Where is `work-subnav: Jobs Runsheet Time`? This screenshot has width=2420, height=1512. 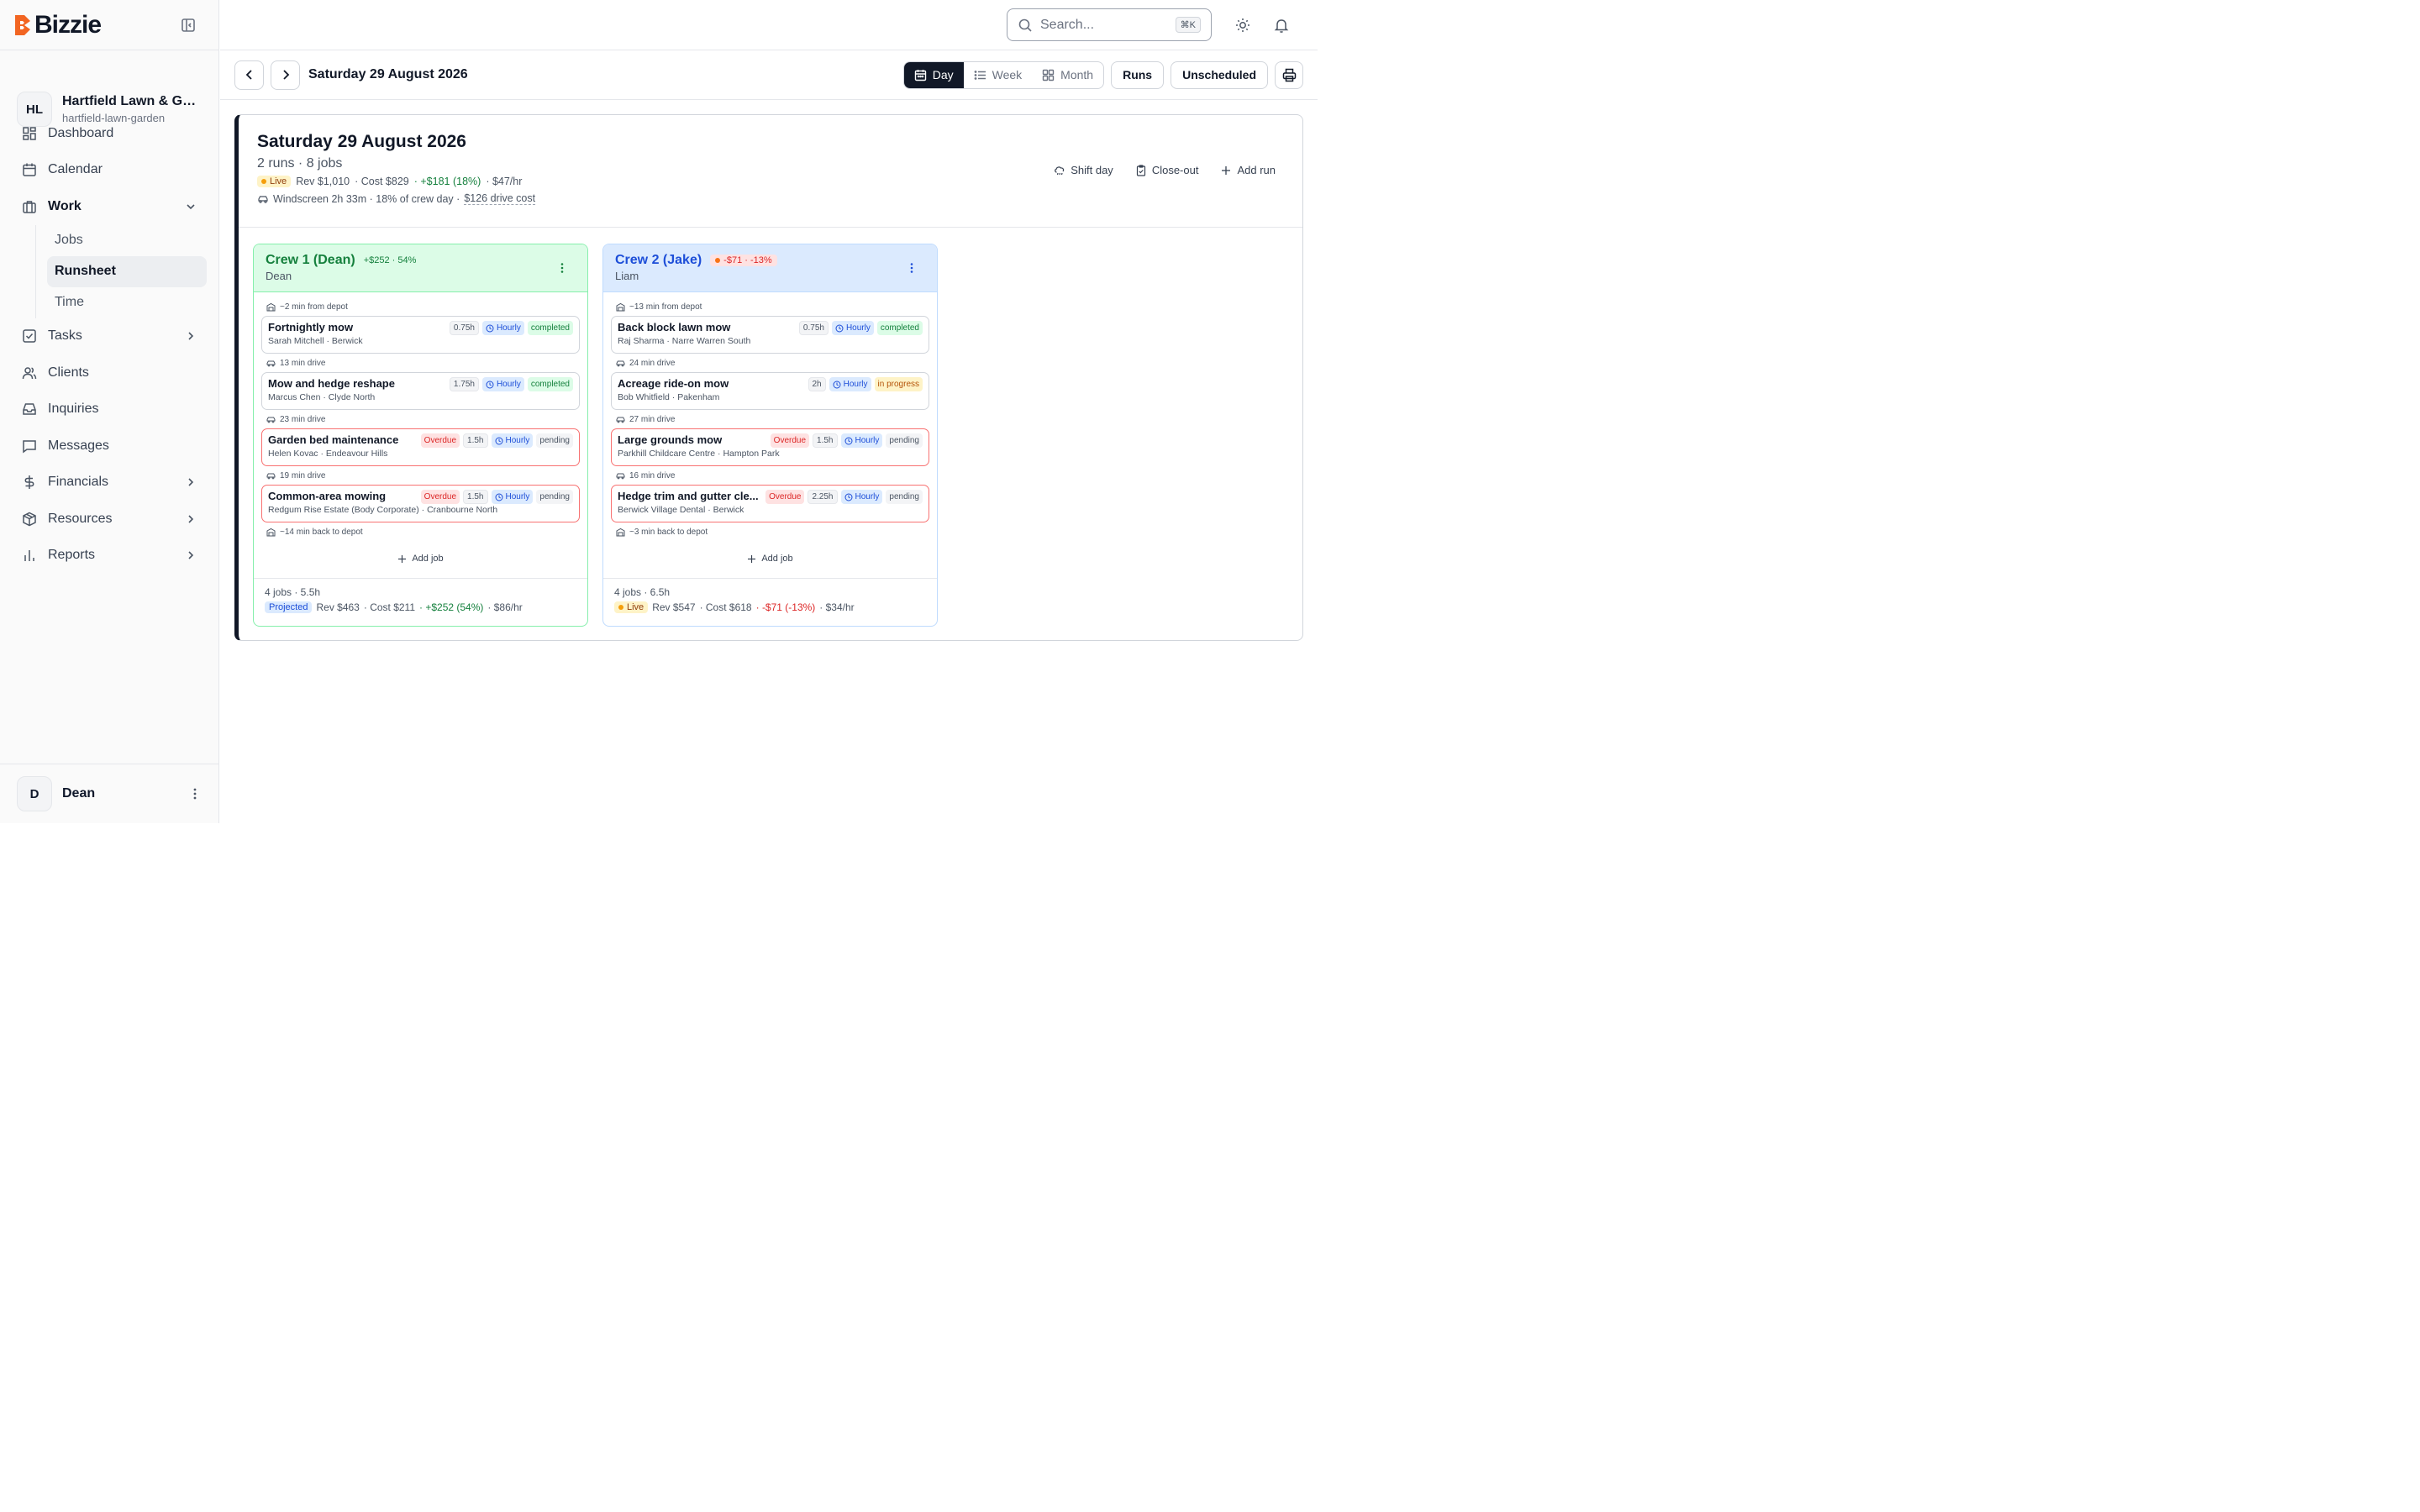
work-subnav: Jobs Runsheet Time is located at coordinates (121, 271).